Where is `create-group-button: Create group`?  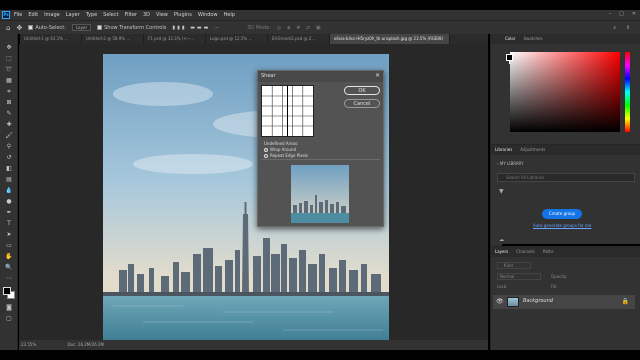
create-group-button: Create group is located at coordinates (562, 214).